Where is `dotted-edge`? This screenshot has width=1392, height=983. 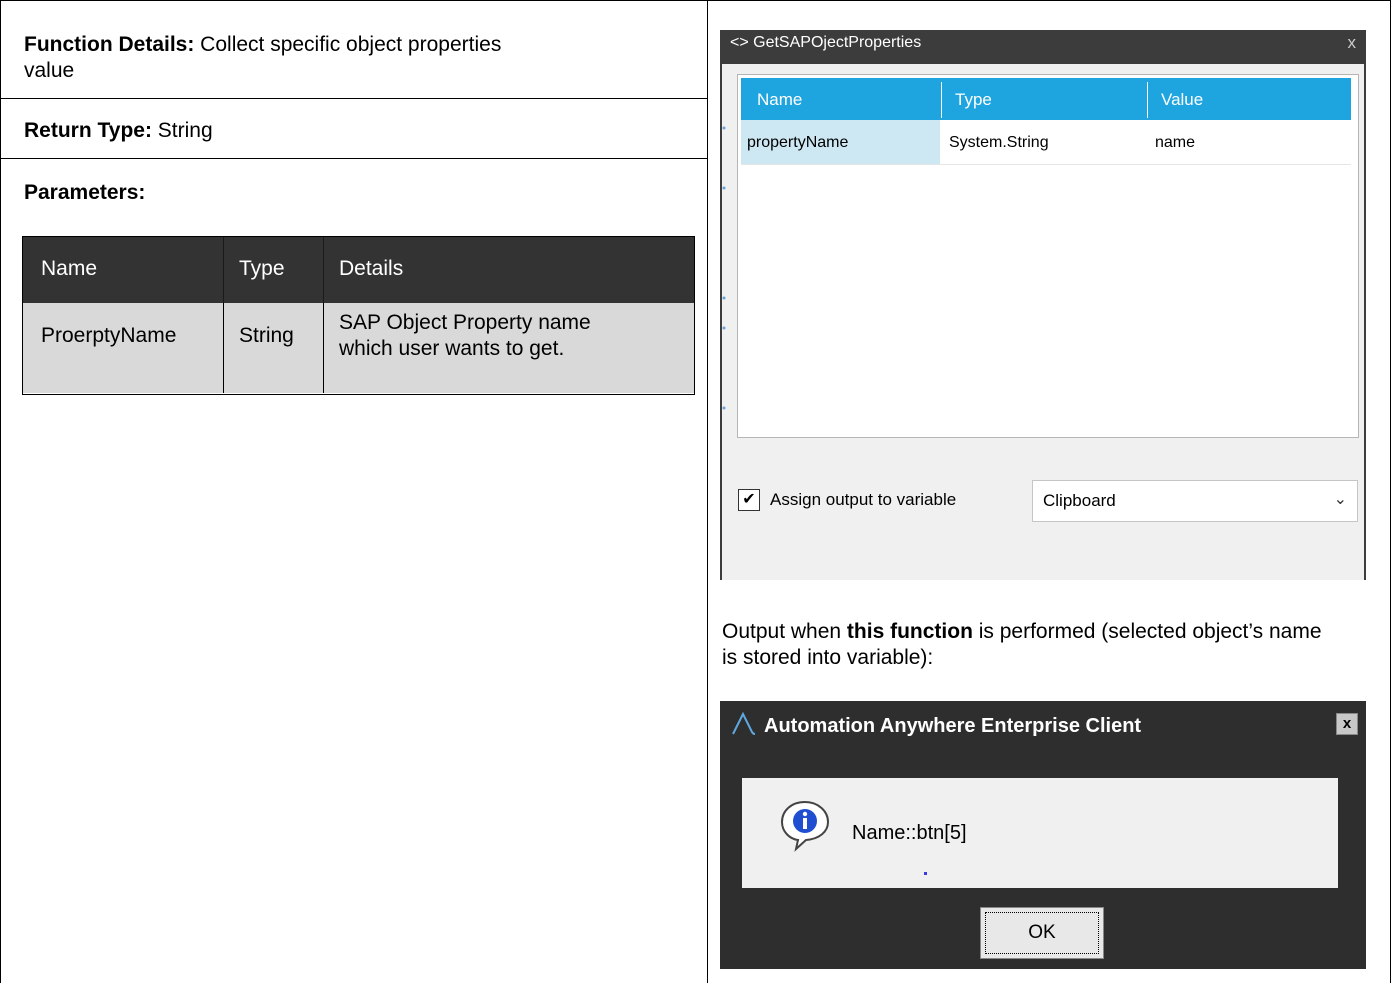
dotted-edge is located at coordinates (724, 268).